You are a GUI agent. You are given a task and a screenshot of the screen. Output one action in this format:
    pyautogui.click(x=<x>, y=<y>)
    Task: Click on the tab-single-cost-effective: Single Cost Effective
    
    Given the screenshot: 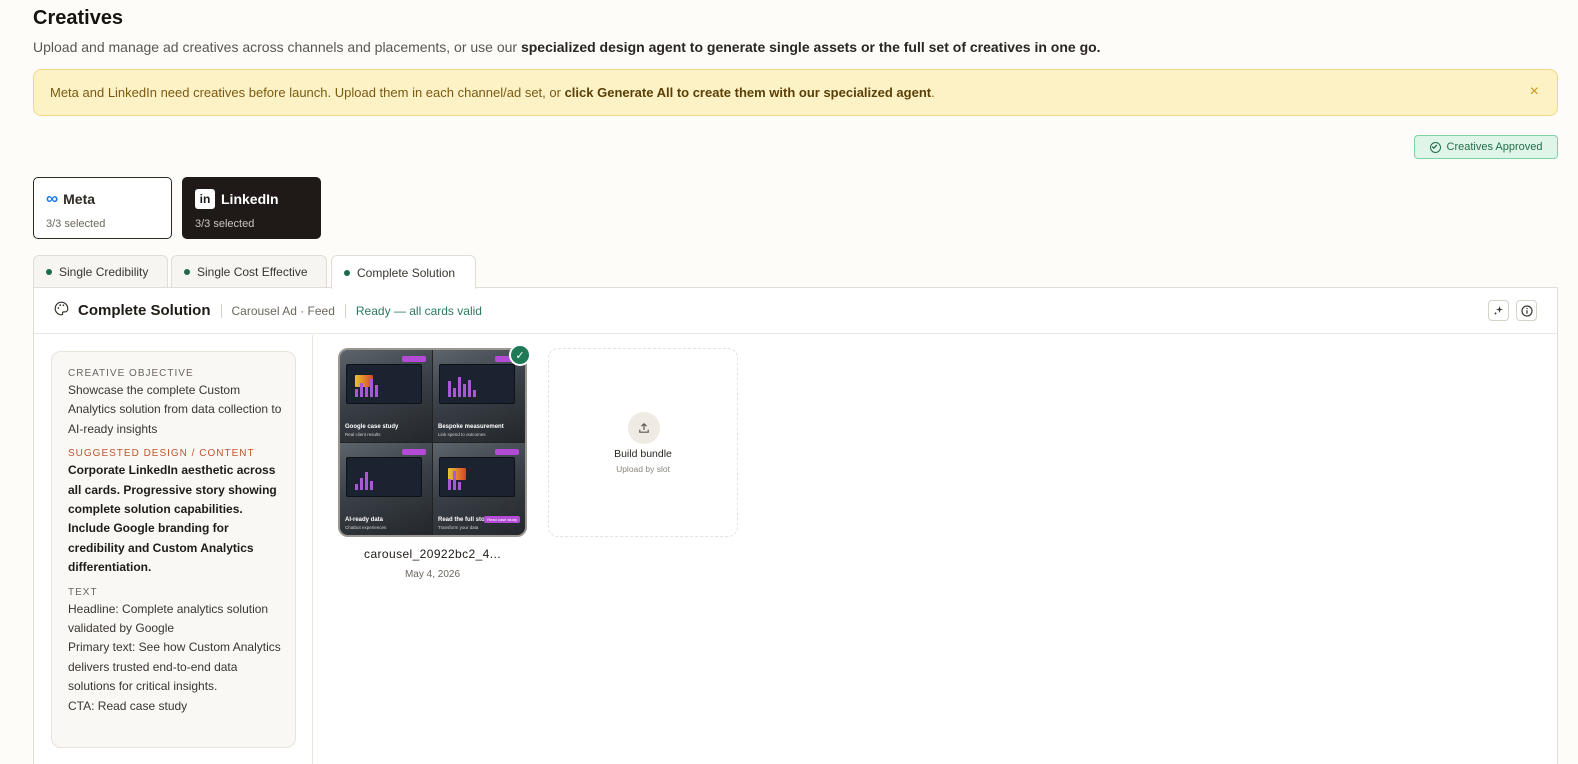 What is the action you would take?
    pyautogui.click(x=249, y=271)
    